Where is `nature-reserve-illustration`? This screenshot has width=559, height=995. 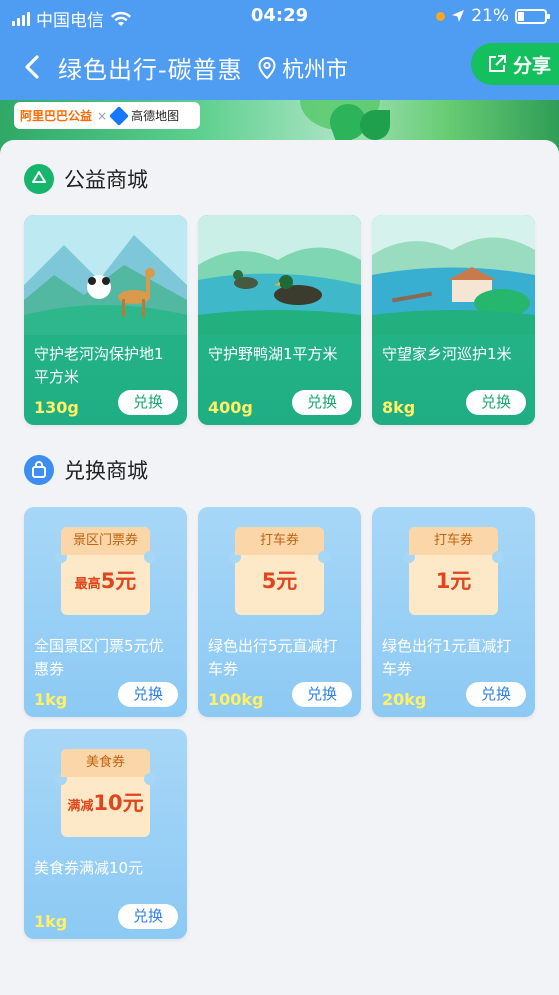
nature-reserve-illustration is located at coordinates (105, 275).